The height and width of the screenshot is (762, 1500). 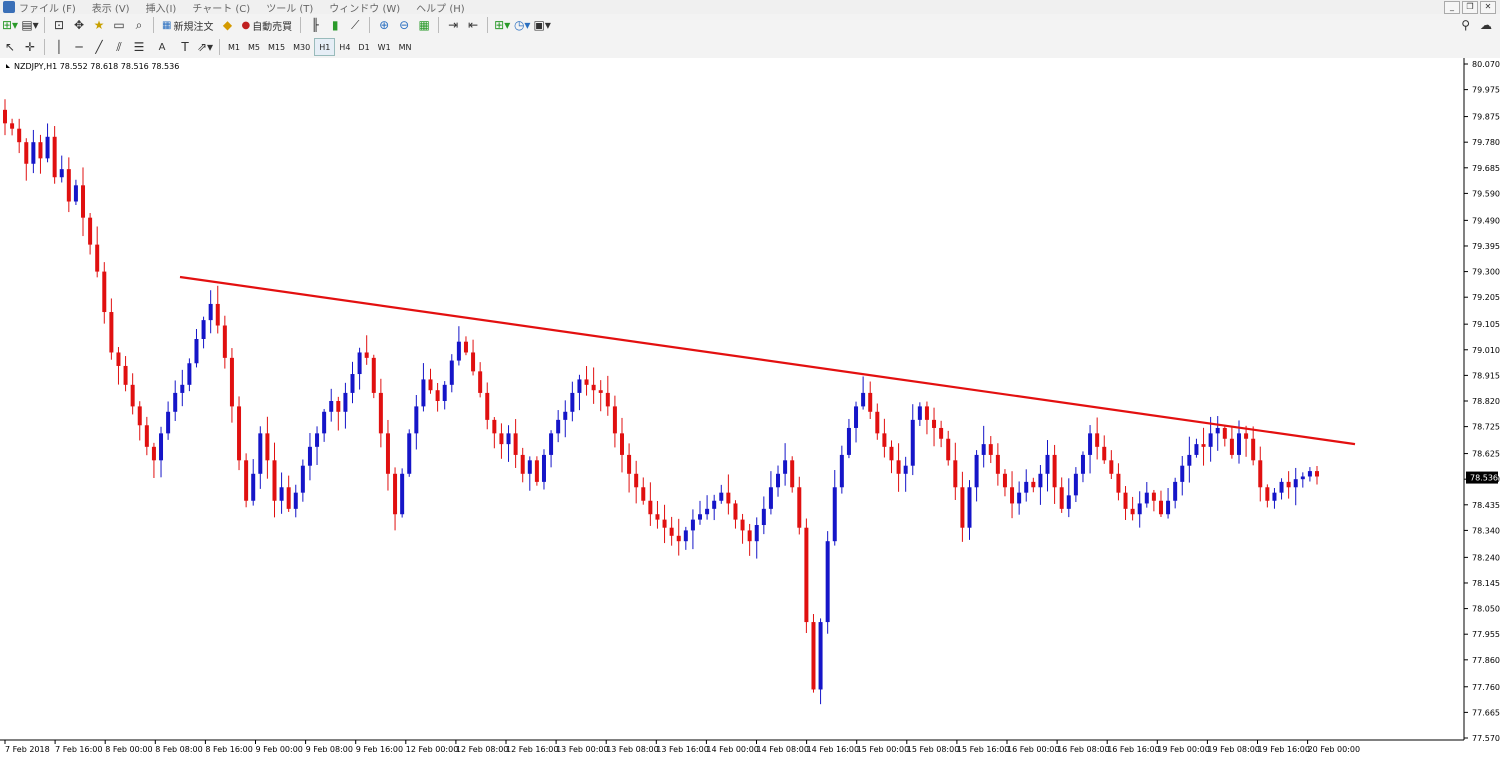 What do you see at coordinates (221, 7) in the screenshot?
I see `menu-chart: チャート (C)` at bounding box center [221, 7].